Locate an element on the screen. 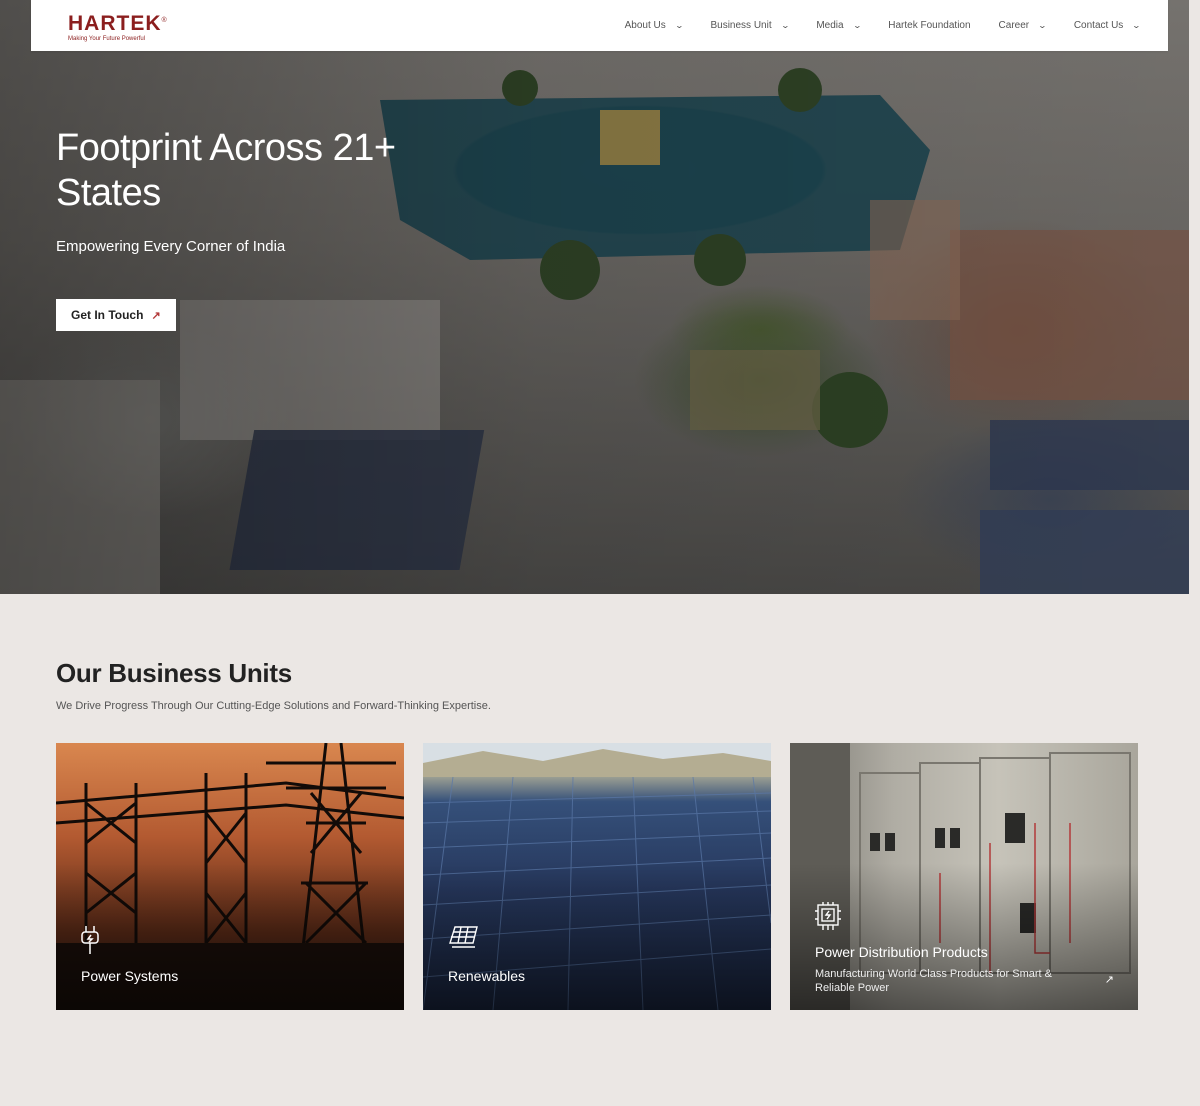  nav-item-business-unit: Business Unit ⌄ is located at coordinates (749, 25).